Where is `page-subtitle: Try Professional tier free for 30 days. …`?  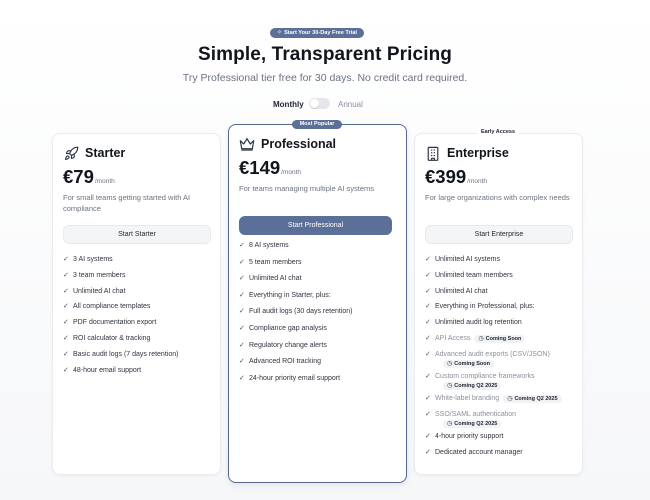 page-subtitle: Try Professional tier free for 30 days. … is located at coordinates (325, 78).